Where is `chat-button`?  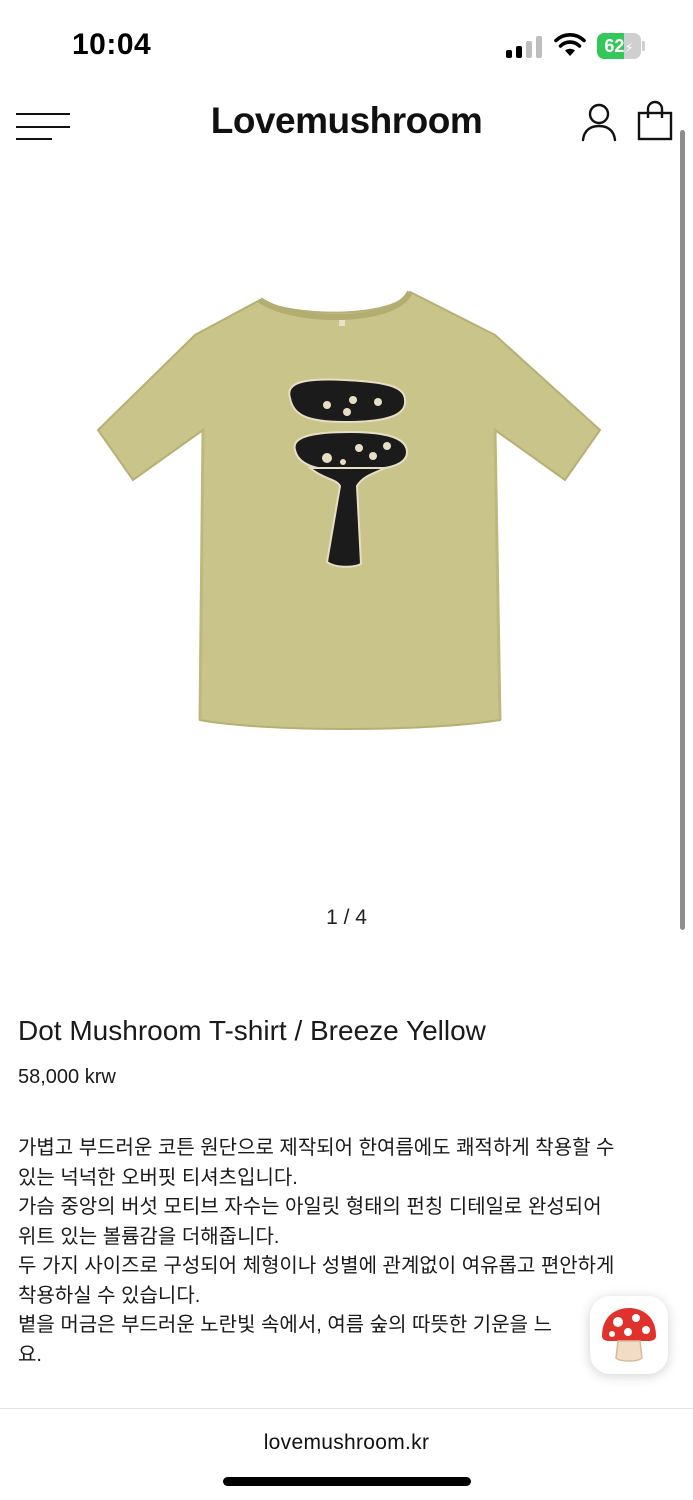
chat-button is located at coordinates (629, 1335).